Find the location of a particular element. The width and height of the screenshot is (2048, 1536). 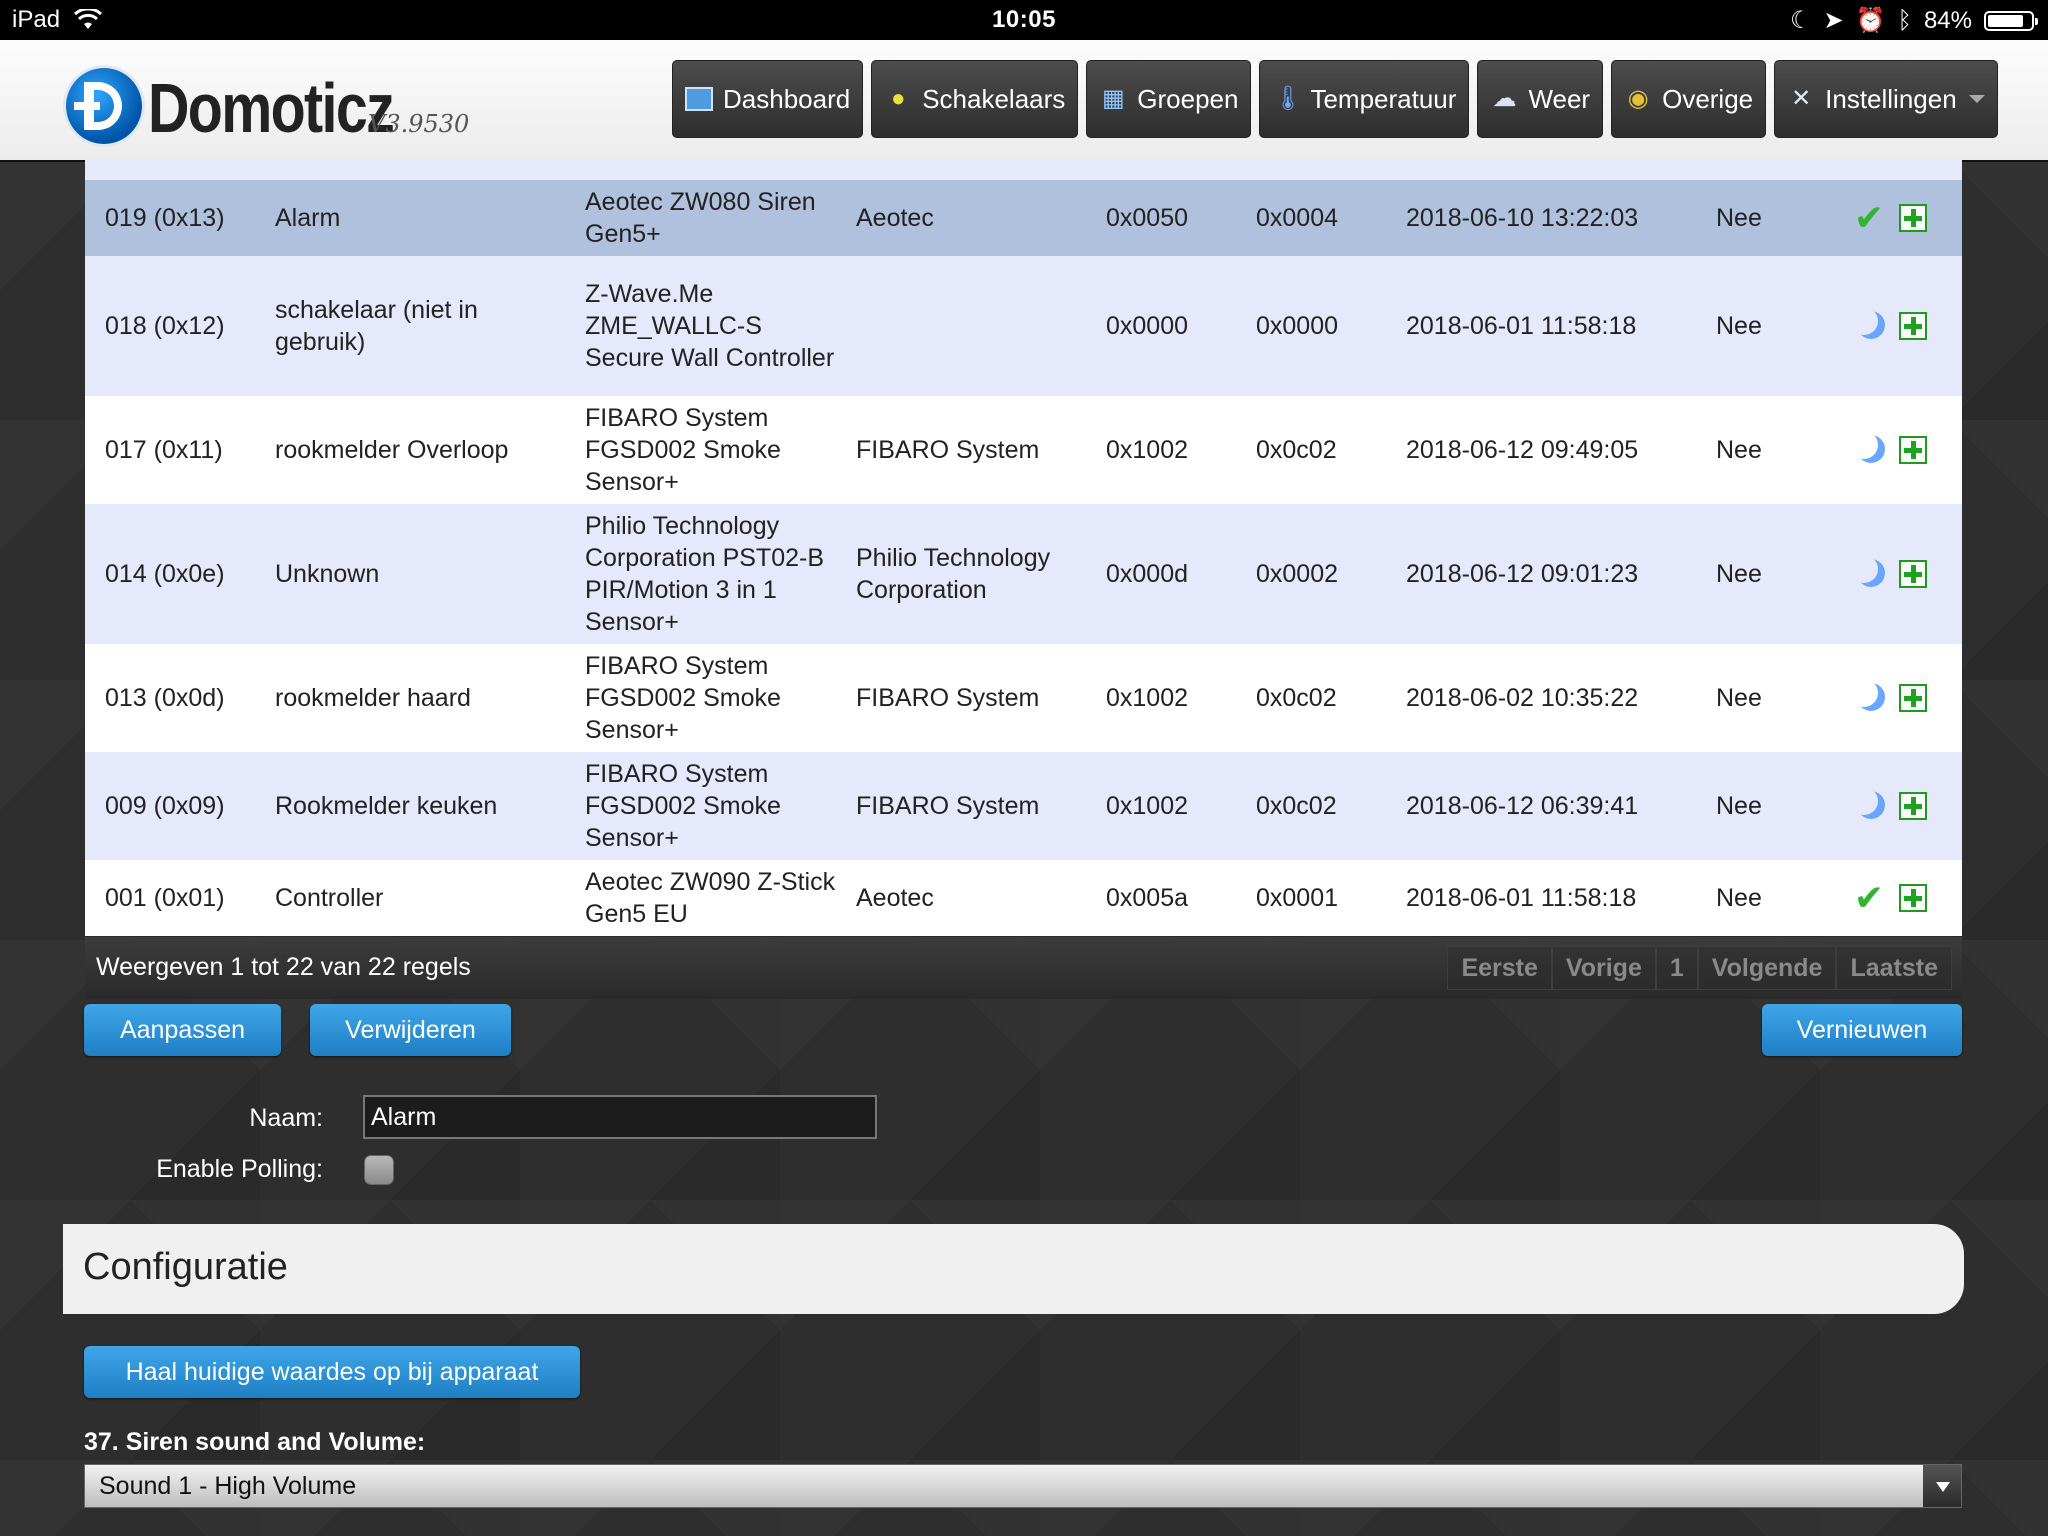

pager-prev: Vorige is located at coordinates (1603, 968).